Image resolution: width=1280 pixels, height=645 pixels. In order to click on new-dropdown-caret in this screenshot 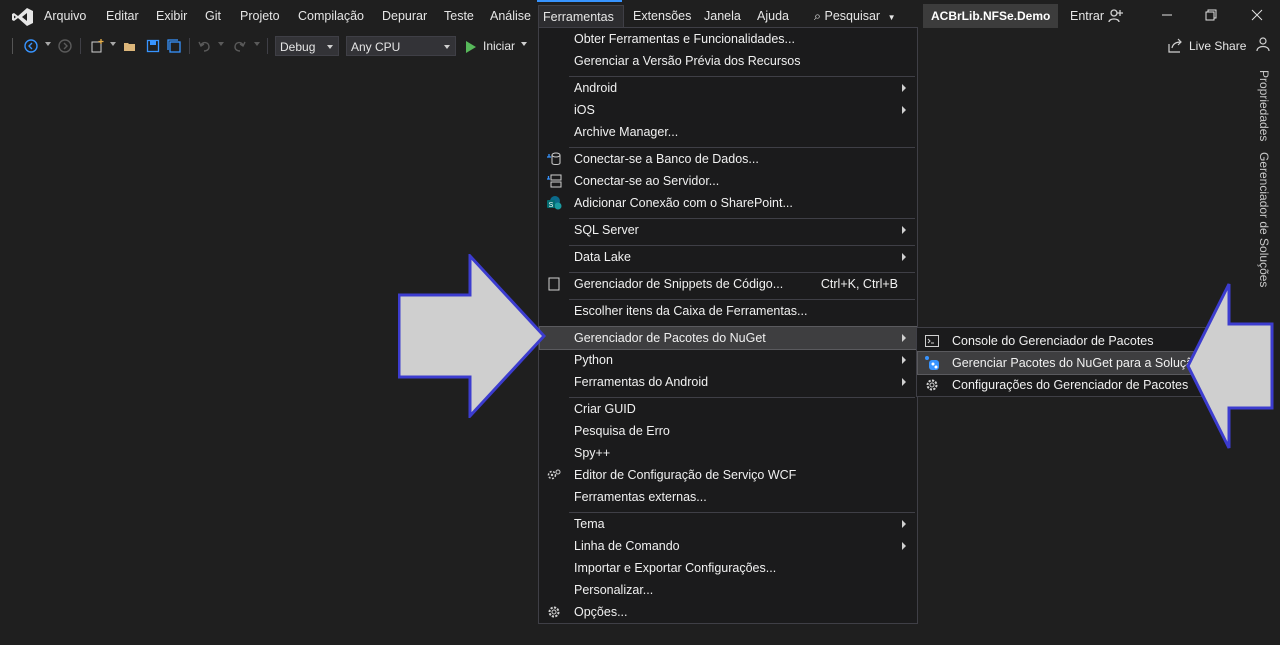, I will do `click(113, 44)`.